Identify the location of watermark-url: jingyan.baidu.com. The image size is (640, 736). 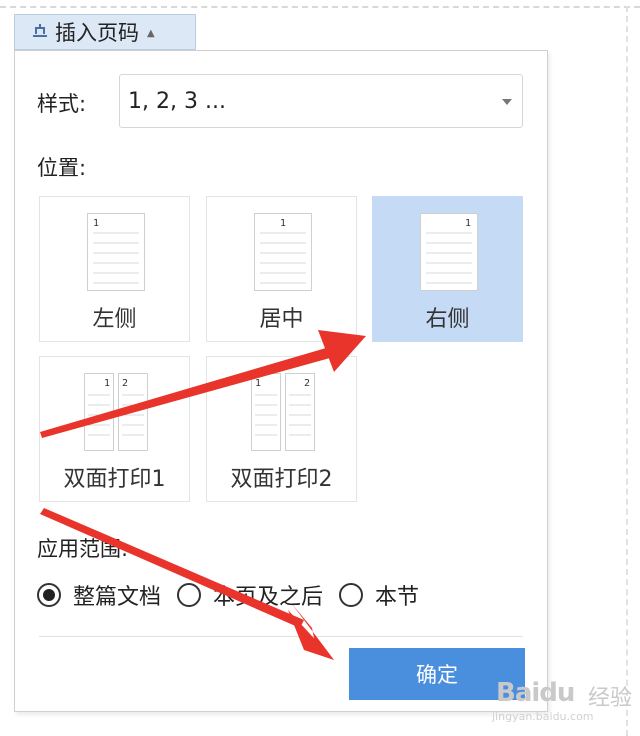
(543, 716).